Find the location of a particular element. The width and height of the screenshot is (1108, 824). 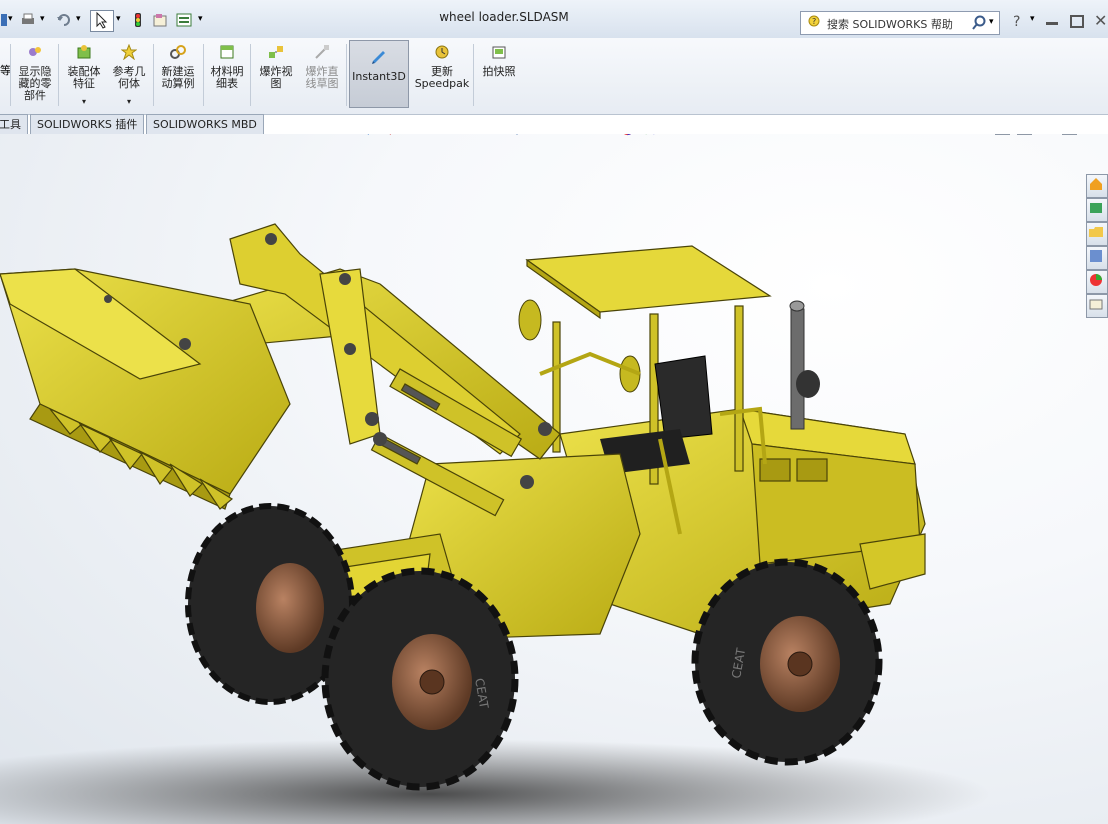

instant3d-button: Instant3D is located at coordinates (379, 74).